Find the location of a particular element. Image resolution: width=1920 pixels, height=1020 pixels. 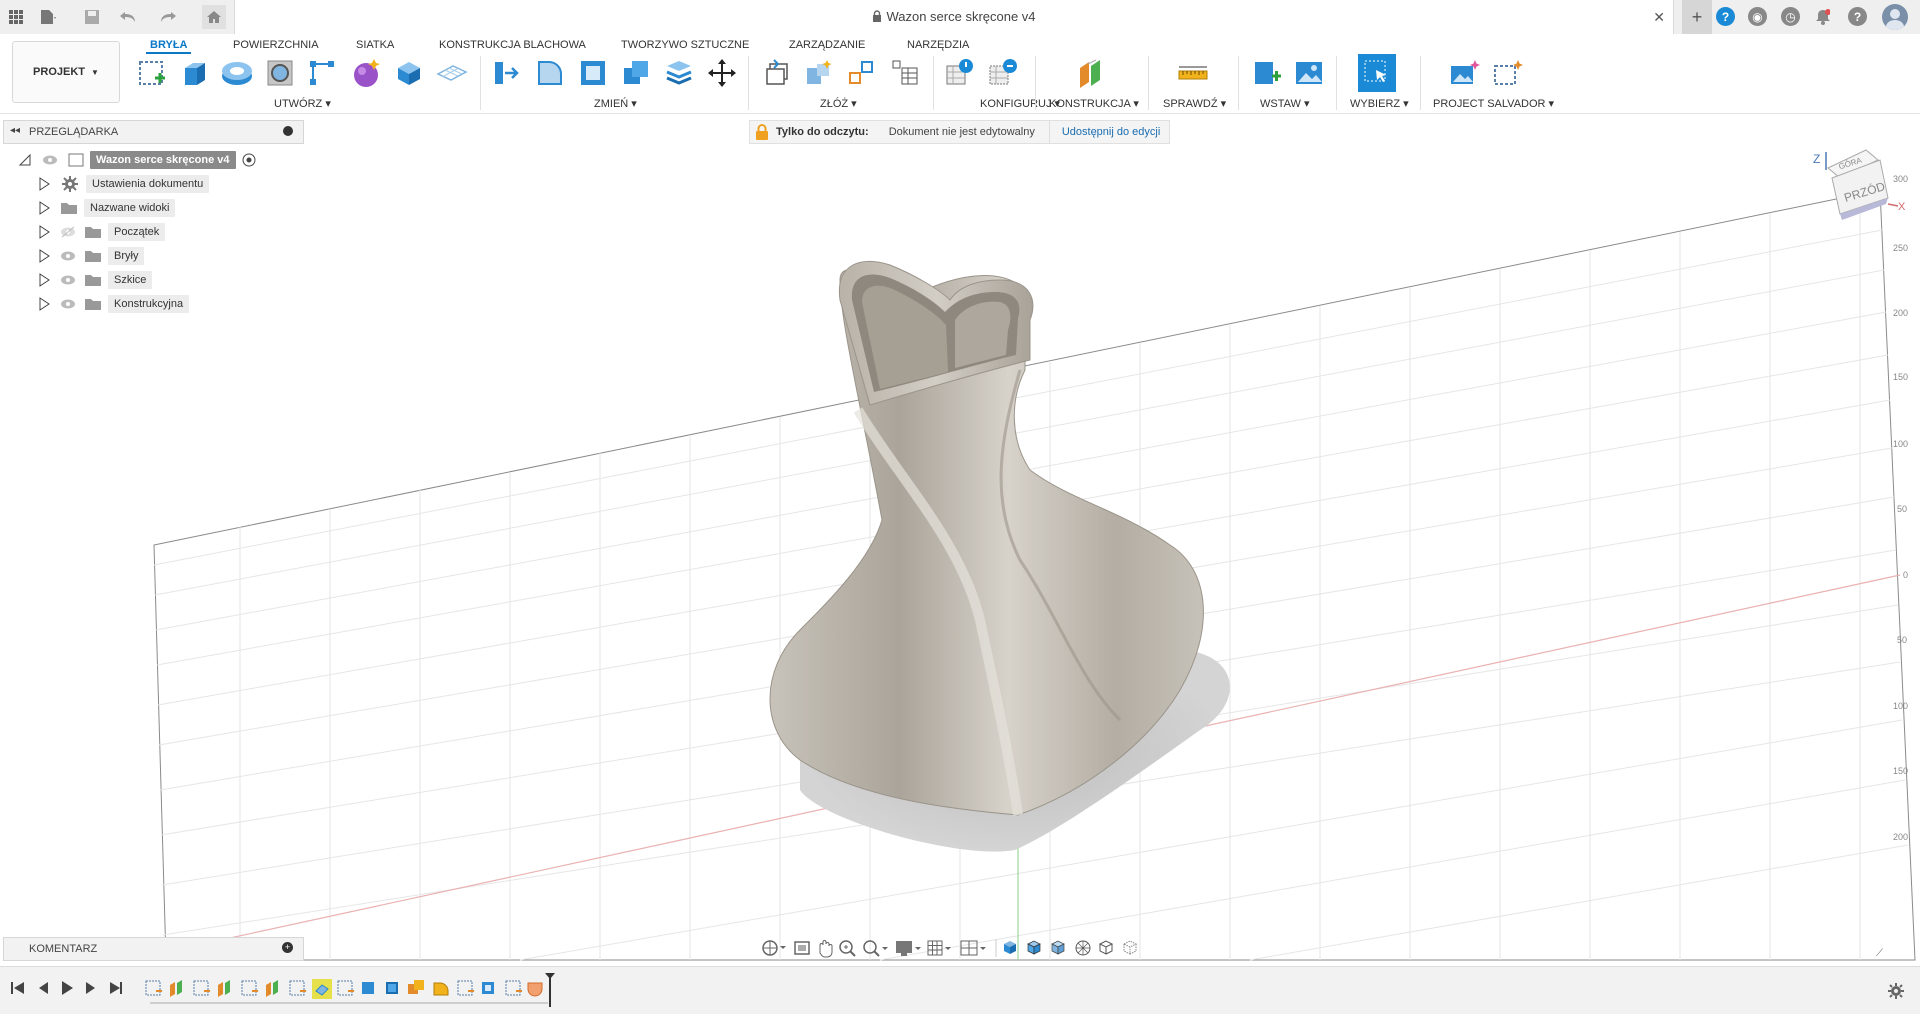

group-utworz: UTWÓRZ ▾ is located at coordinates (302, 103).